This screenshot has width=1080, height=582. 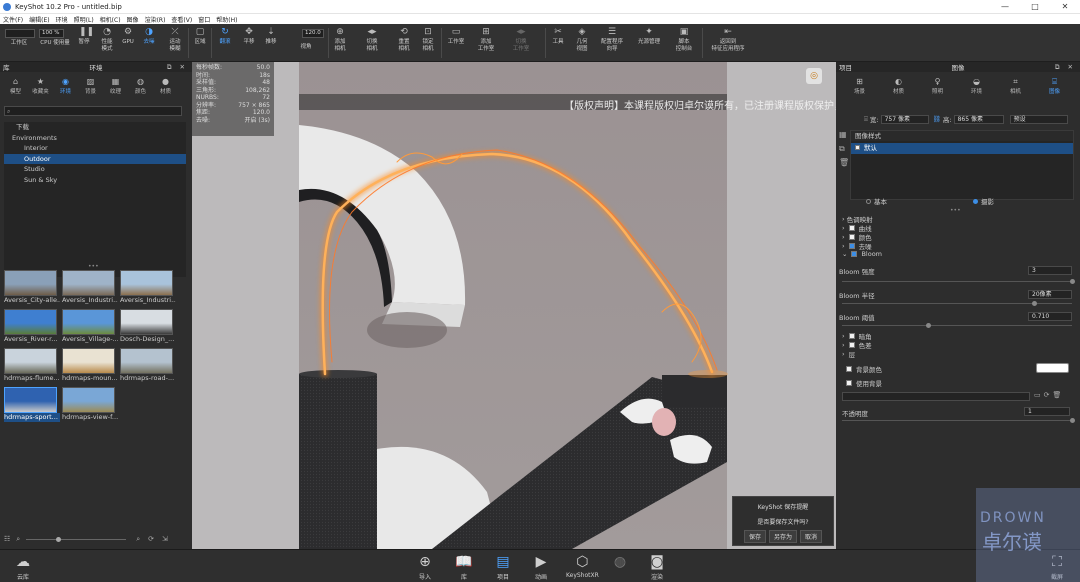 I want to click on tab-environment: ◉ 环境, so click(x=65, y=87).